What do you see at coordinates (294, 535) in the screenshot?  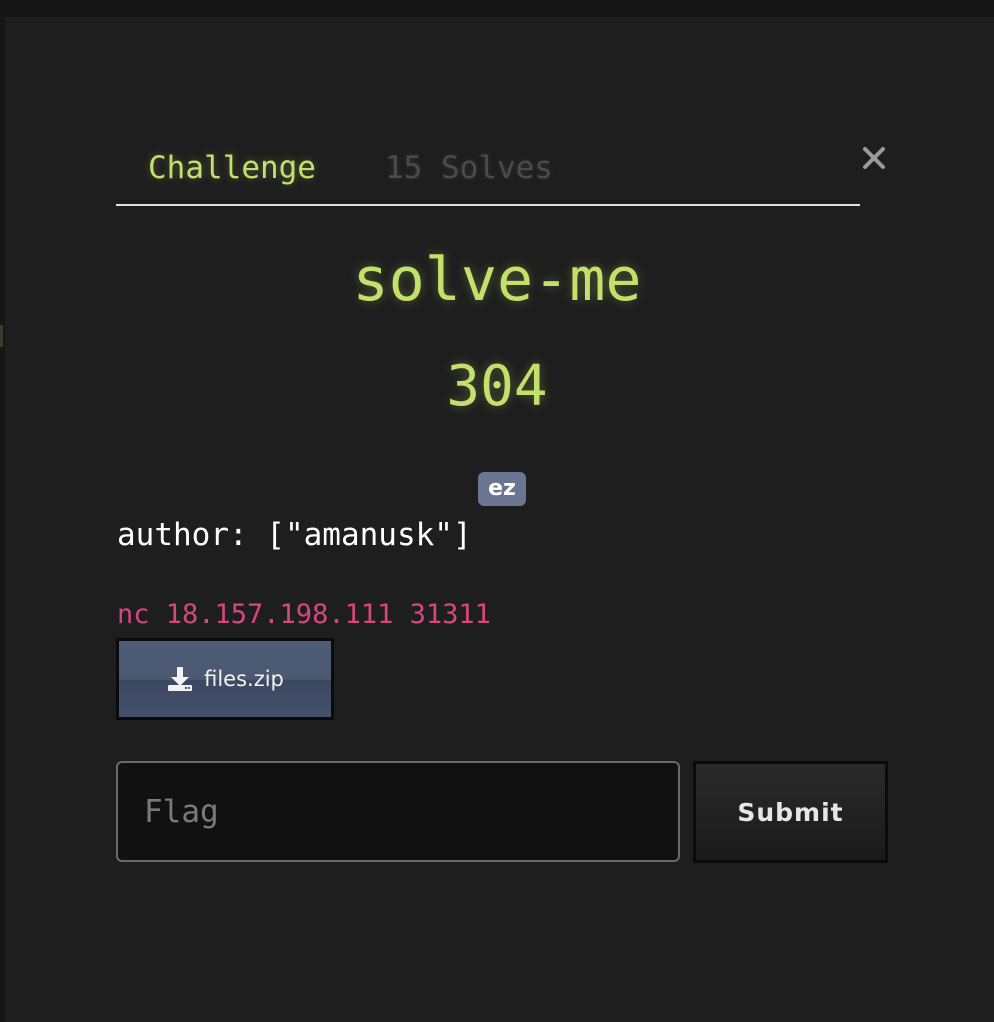 I see `challenge-description: author: ["amanusk"]` at bounding box center [294, 535].